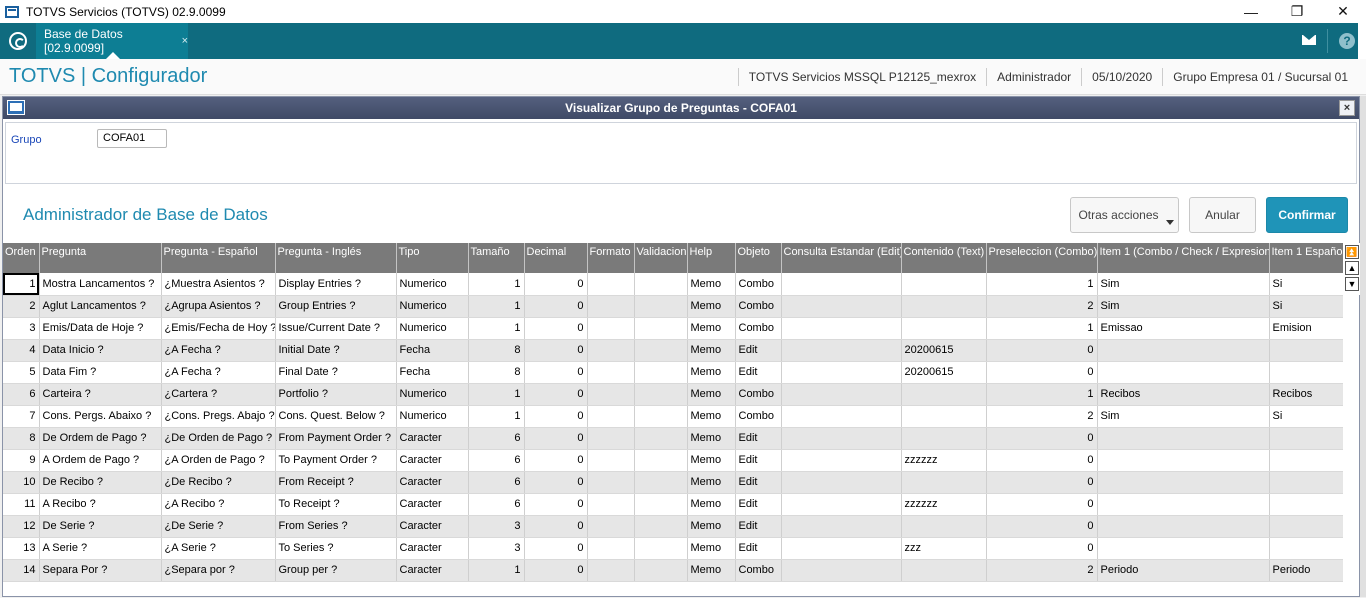  I want to click on column-header: Orden, so click(21, 258).